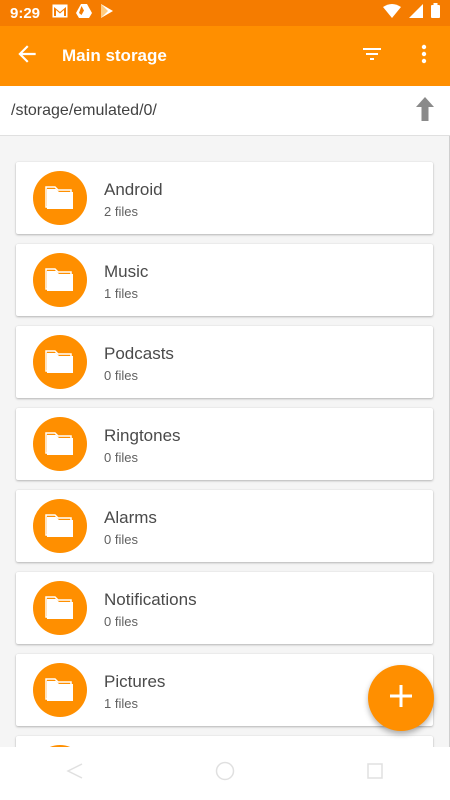 The height and width of the screenshot is (800, 450). I want to click on folder-file-count: 2 files, so click(121, 211).